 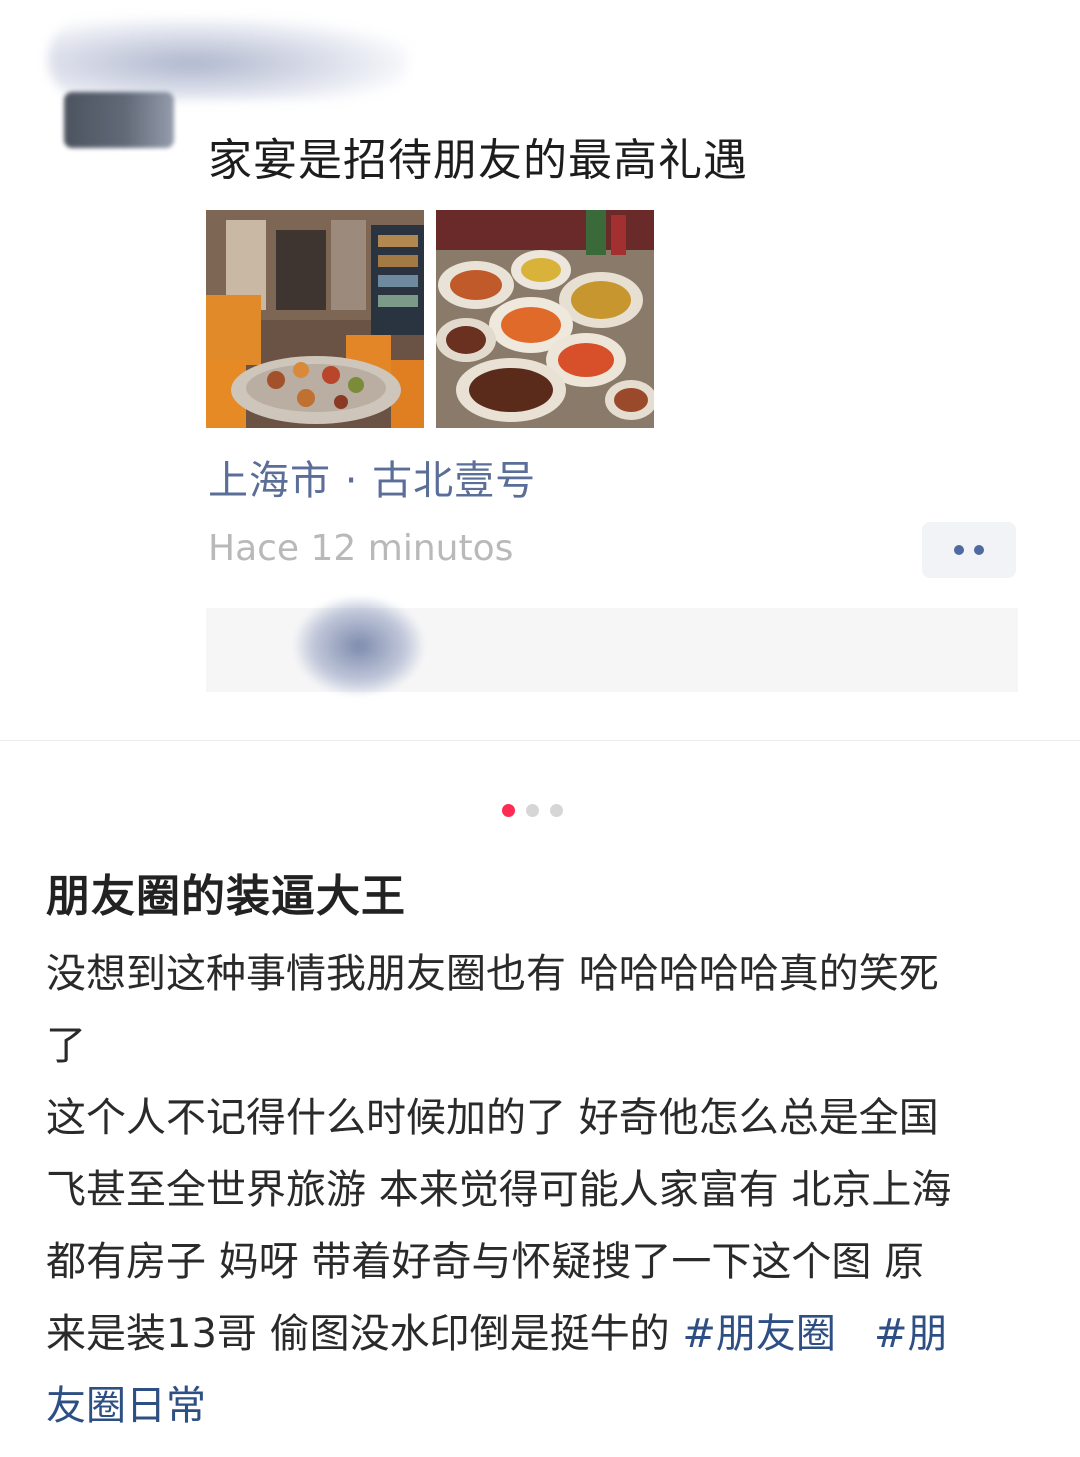 What do you see at coordinates (364, 1334) in the screenshot?
I see `body-text: 来是装13哥 偷图没水印倒是挺牛的` at bounding box center [364, 1334].